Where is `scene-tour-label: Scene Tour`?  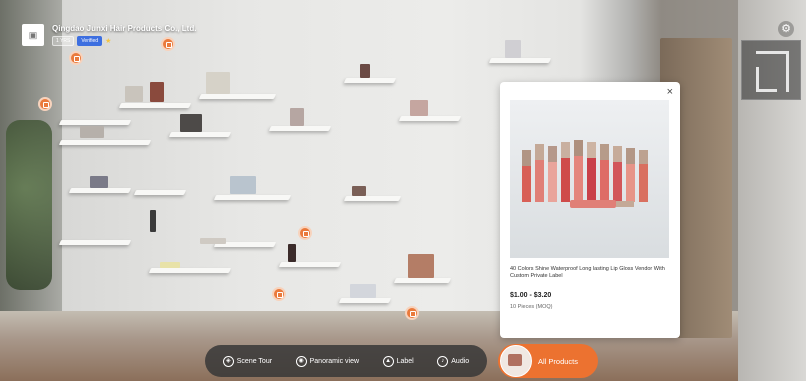 scene-tour-label: Scene Tour is located at coordinates (254, 361).